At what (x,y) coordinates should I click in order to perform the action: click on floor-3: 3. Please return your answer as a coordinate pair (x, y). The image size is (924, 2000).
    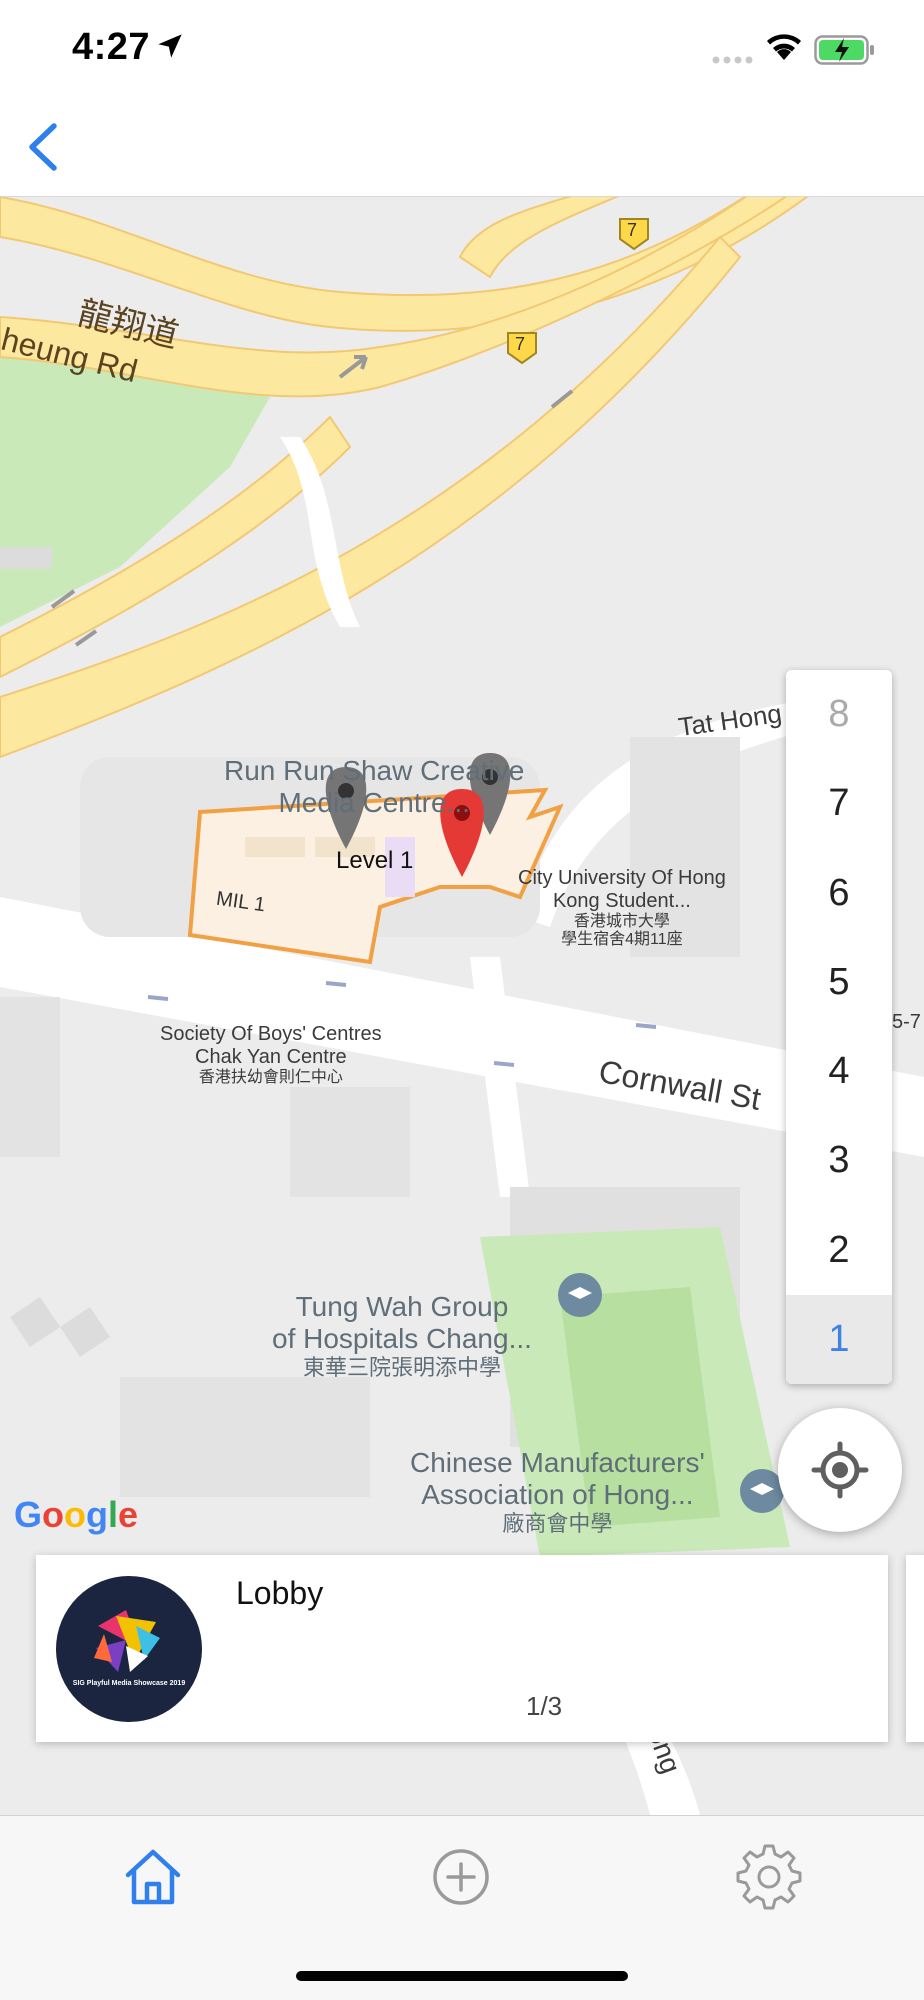
    Looking at the image, I should click on (839, 1160).